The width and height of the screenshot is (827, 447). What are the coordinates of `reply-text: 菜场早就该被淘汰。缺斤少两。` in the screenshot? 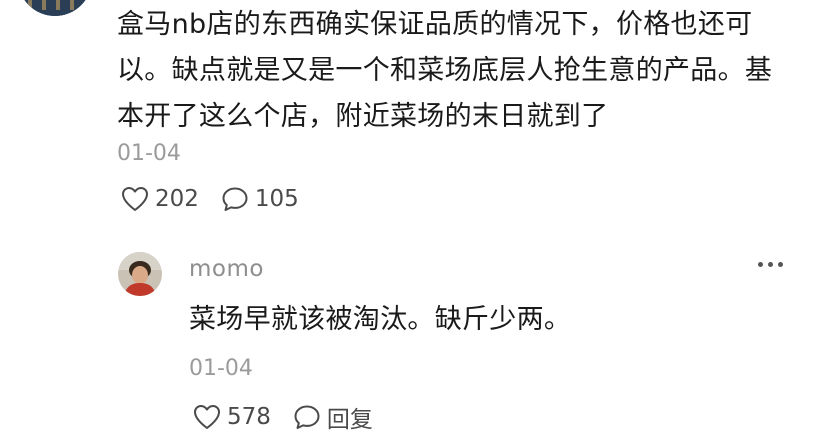 It's located at (380, 319).